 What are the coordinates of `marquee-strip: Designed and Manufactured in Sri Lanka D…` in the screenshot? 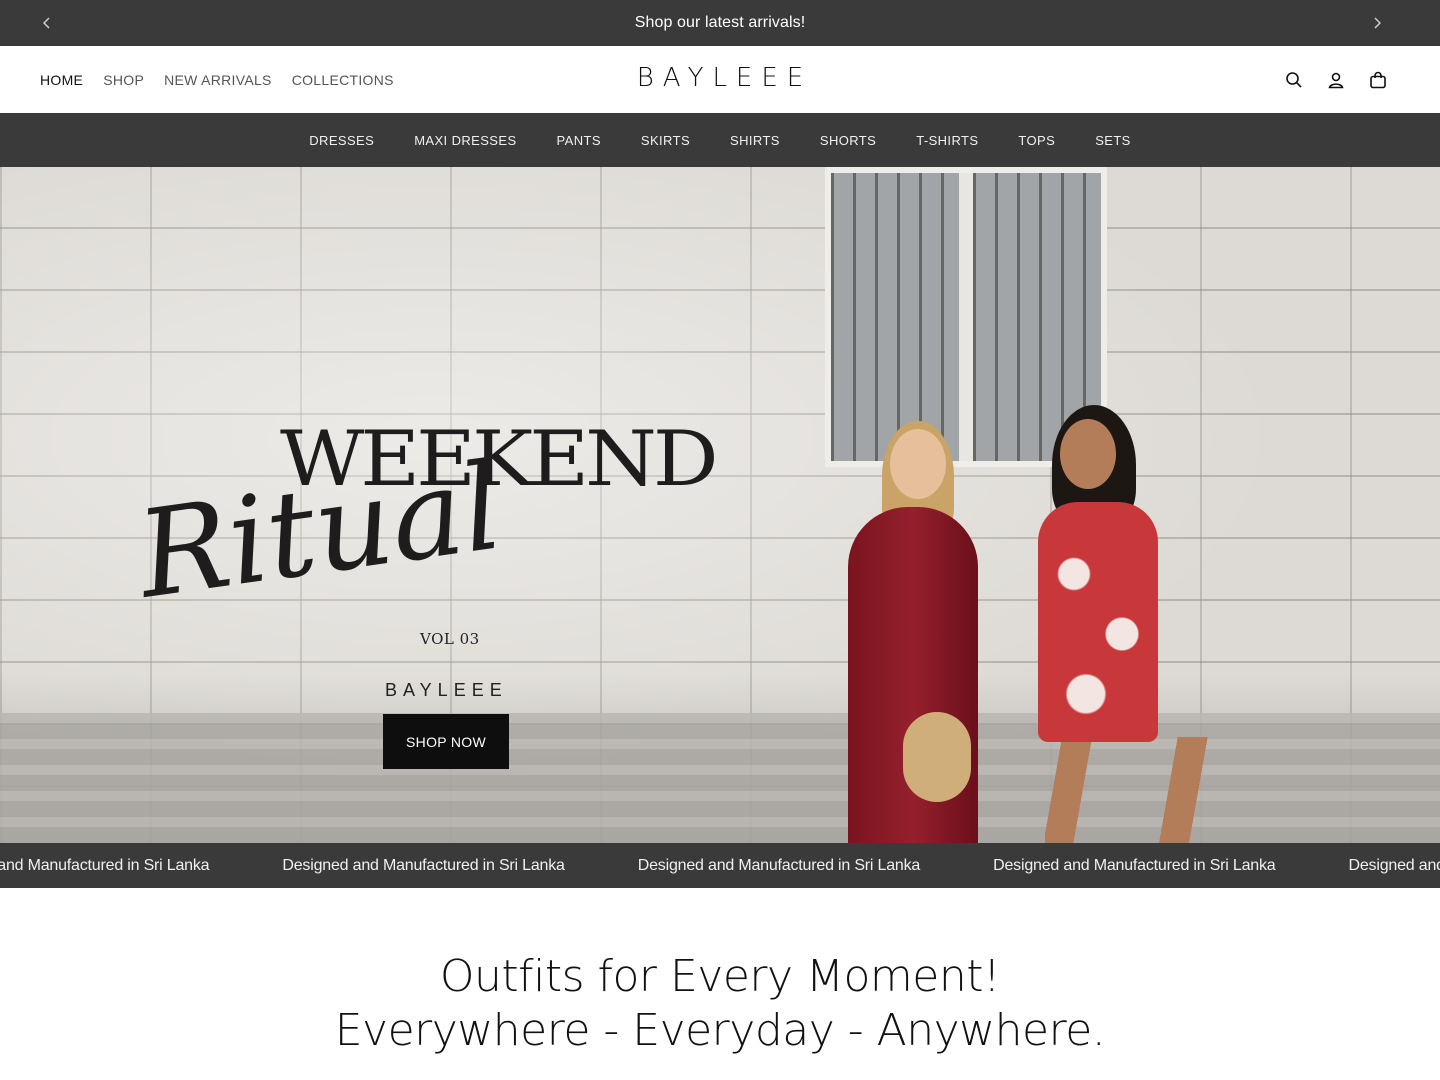 It's located at (720, 865).